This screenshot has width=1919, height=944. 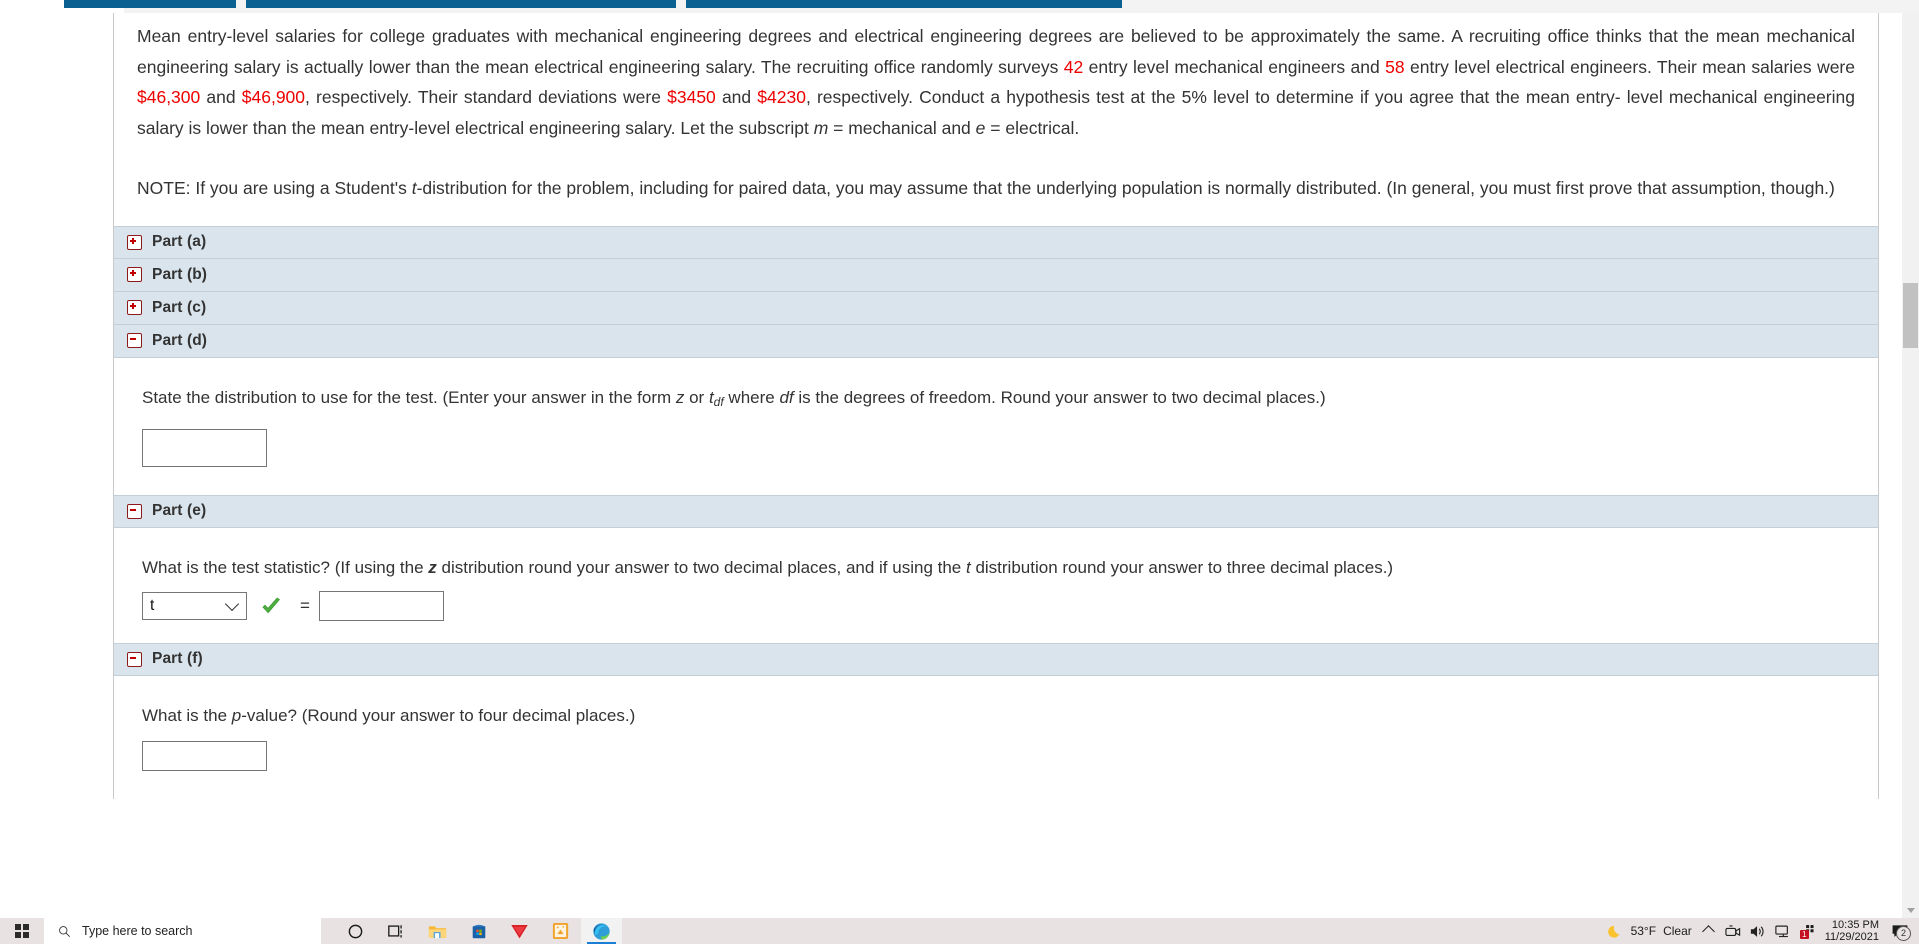 What do you see at coordinates (180, 340) in the screenshot?
I see `part-label-d: Part (d)` at bounding box center [180, 340].